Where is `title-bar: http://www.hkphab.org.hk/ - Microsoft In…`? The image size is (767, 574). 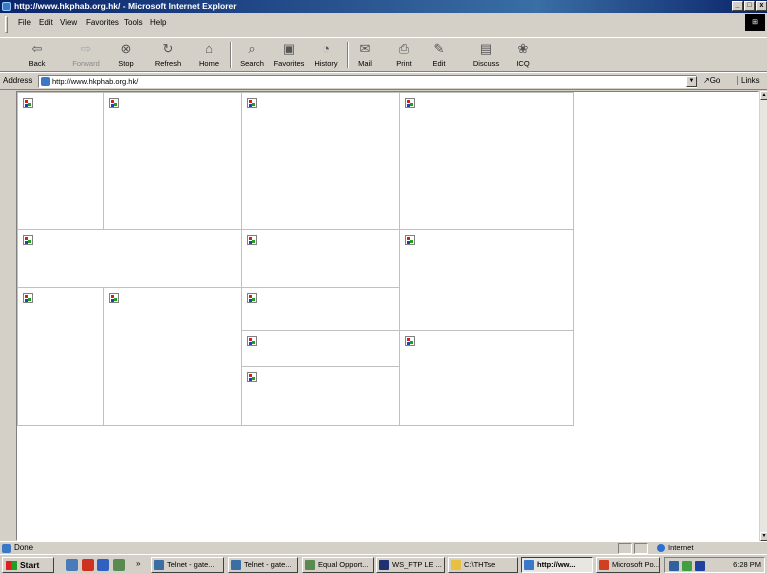
title-bar: http://www.hkphab.org.hk/ - Microsoft In… is located at coordinates (383, 6).